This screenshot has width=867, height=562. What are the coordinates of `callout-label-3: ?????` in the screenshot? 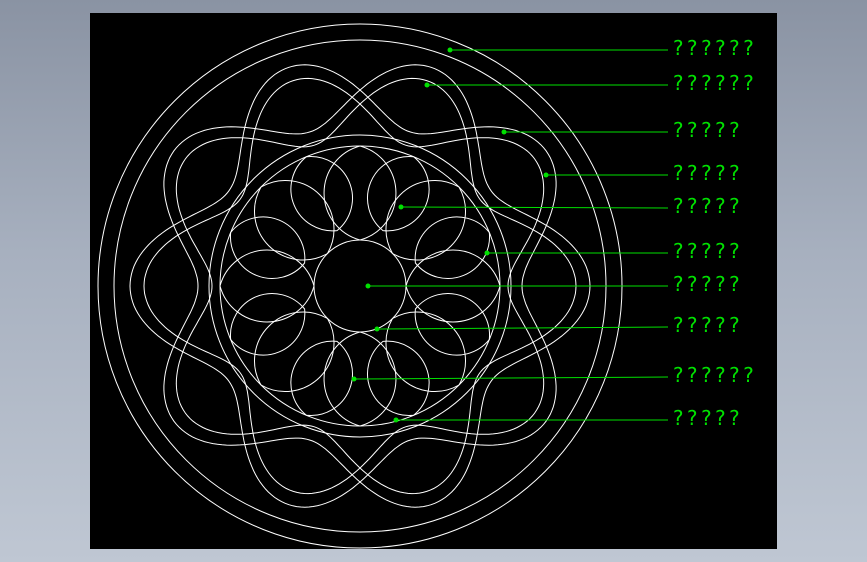 It's located at (707, 130).